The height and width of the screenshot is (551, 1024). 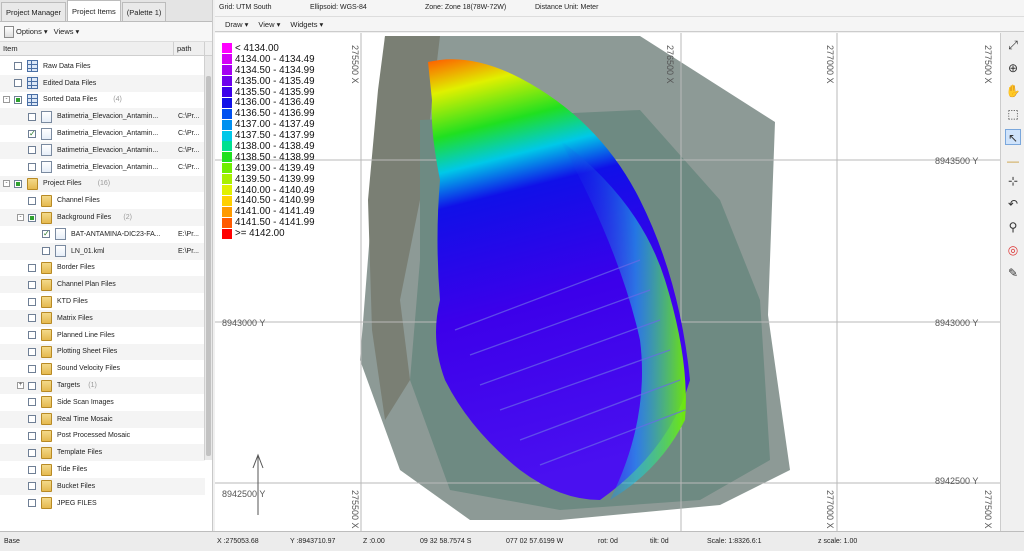 I want to click on tree-item: KTD Files, so click(x=102, y=301).